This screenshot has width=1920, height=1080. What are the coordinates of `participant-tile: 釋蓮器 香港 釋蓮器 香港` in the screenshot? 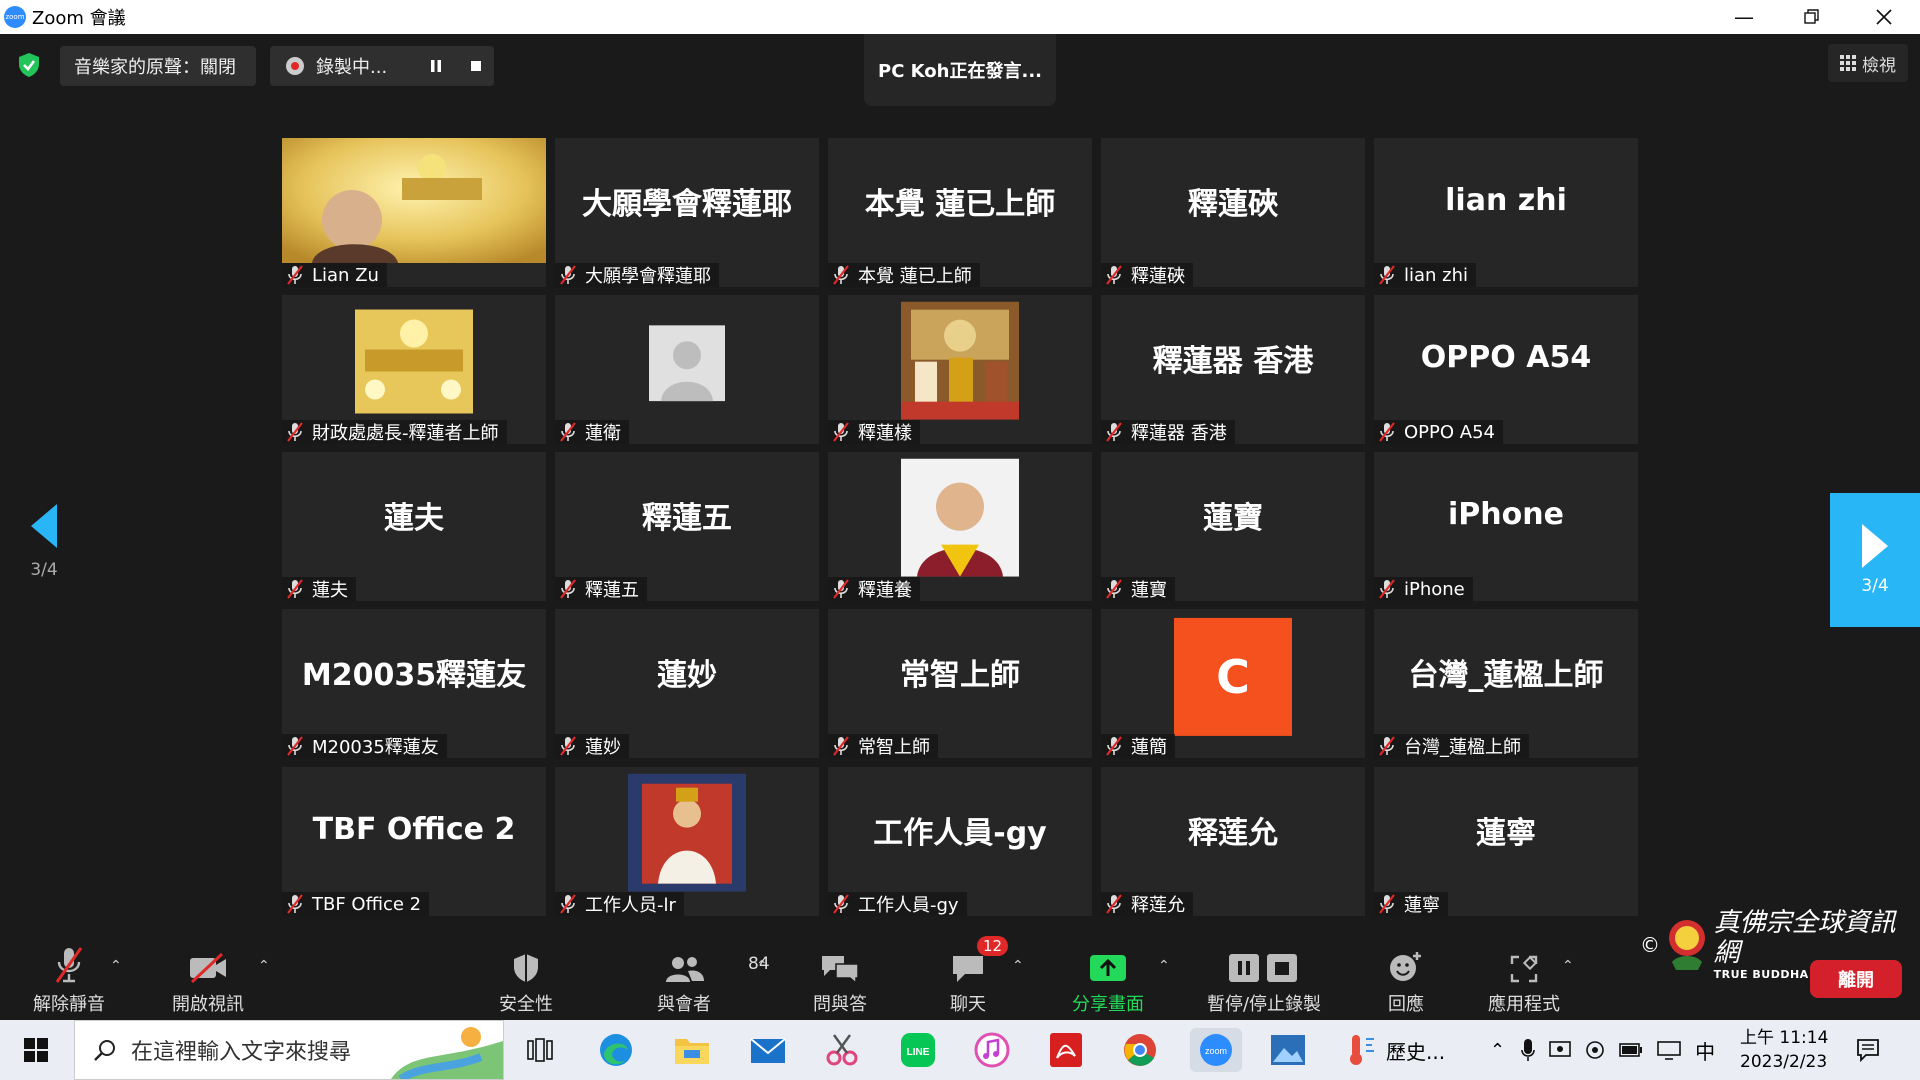 It's located at (1233, 369).